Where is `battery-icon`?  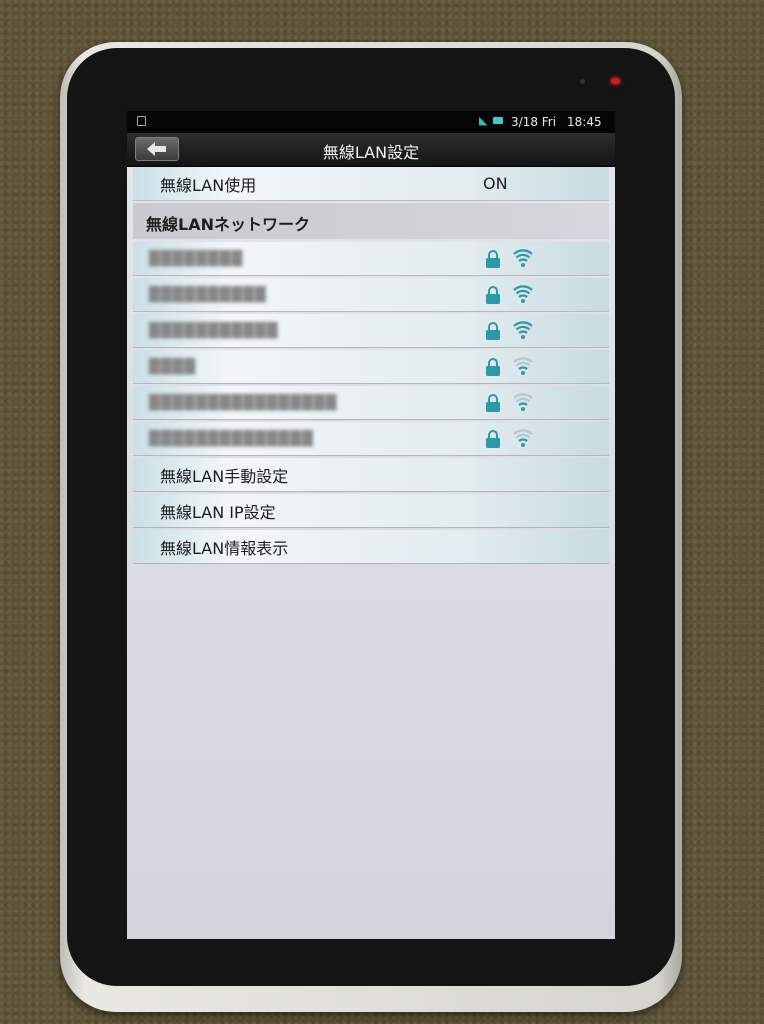
battery-icon is located at coordinates (498, 120).